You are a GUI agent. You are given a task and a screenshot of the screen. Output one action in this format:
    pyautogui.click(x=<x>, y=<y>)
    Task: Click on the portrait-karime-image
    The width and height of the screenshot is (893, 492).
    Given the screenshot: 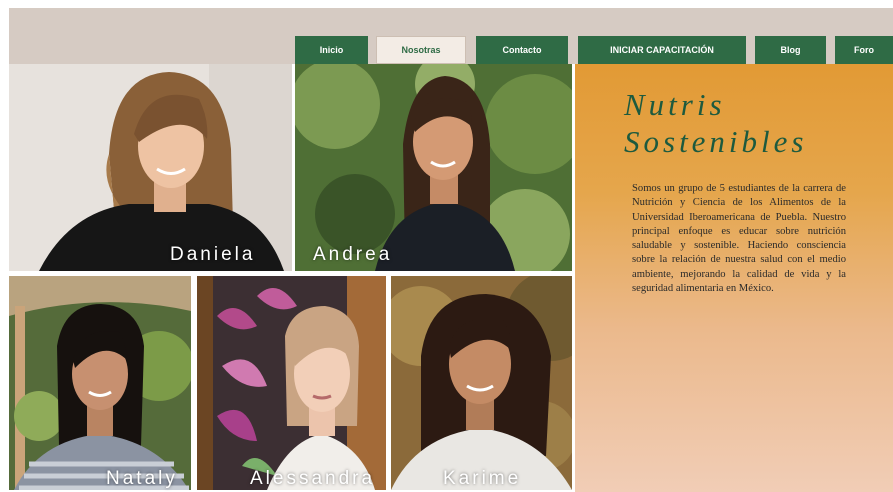 What is the action you would take?
    pyautogui.click(x=481, y=383)
    